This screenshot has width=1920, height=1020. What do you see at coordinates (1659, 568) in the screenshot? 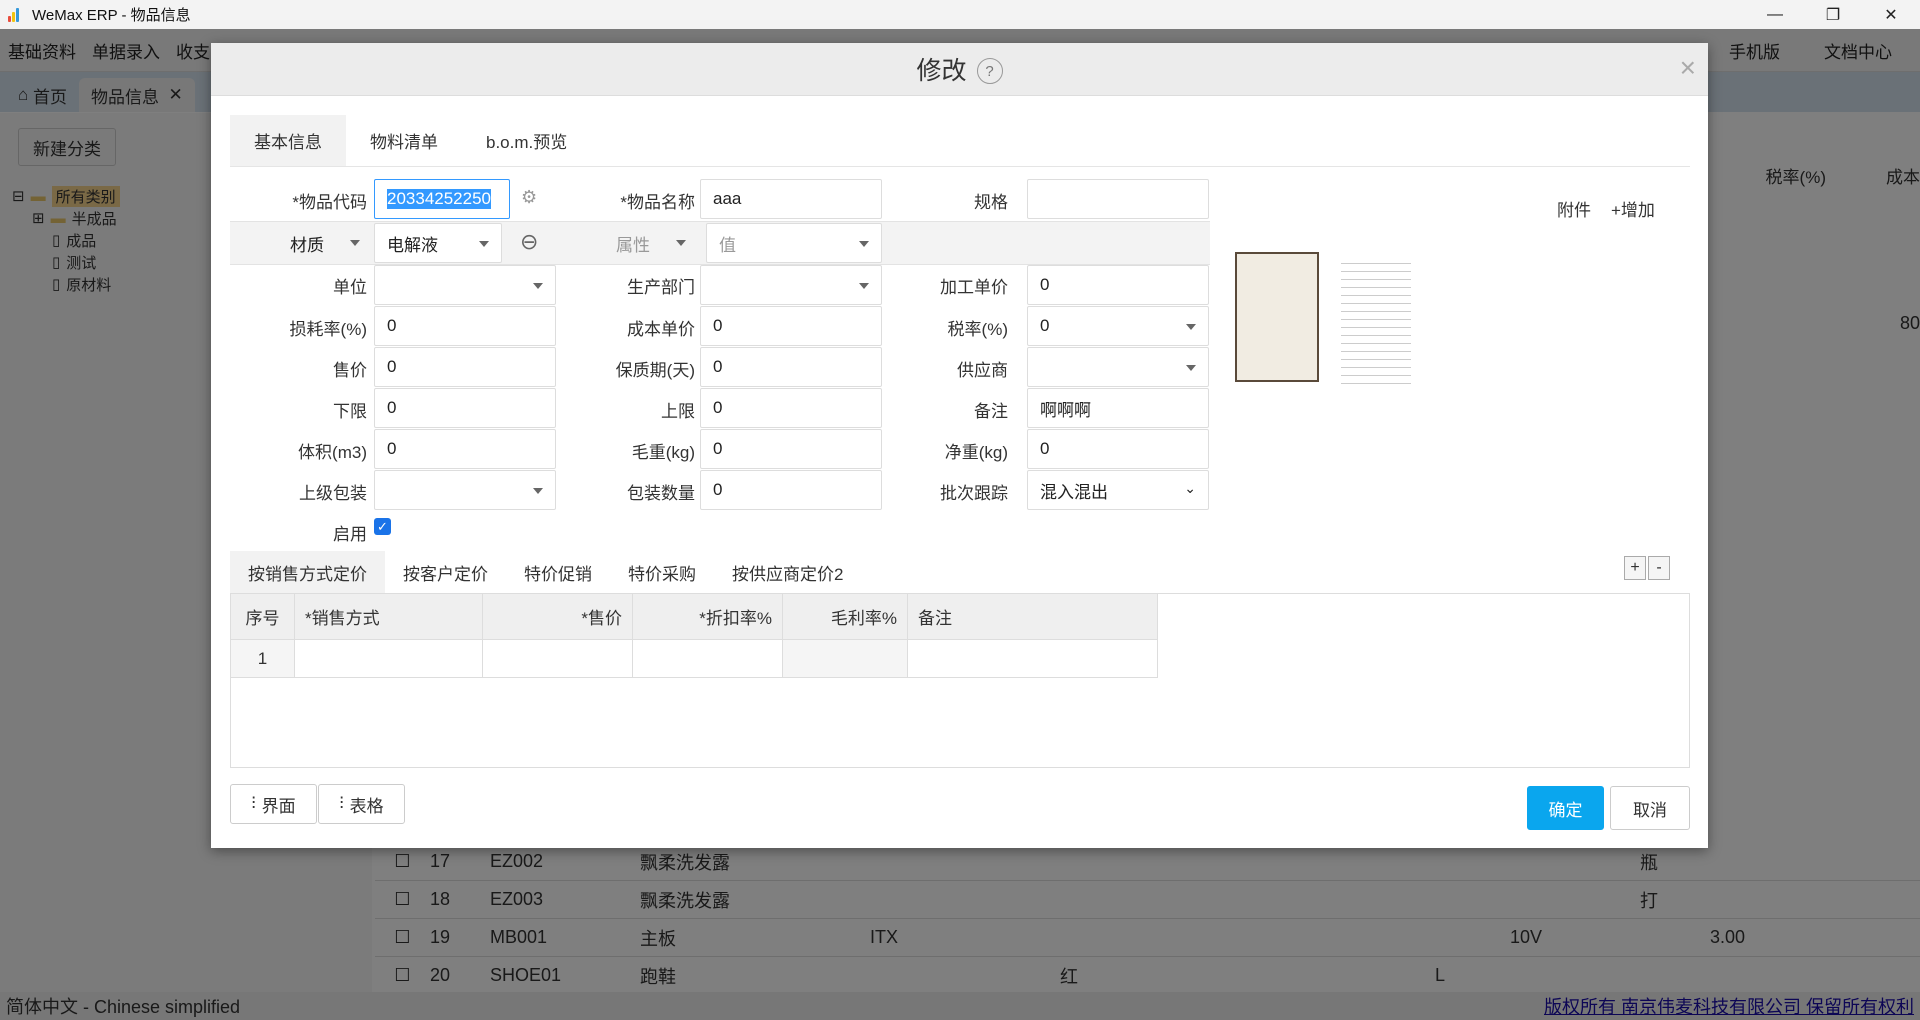
I see `remove-row-button: -` at bounding box center [1659, 568].